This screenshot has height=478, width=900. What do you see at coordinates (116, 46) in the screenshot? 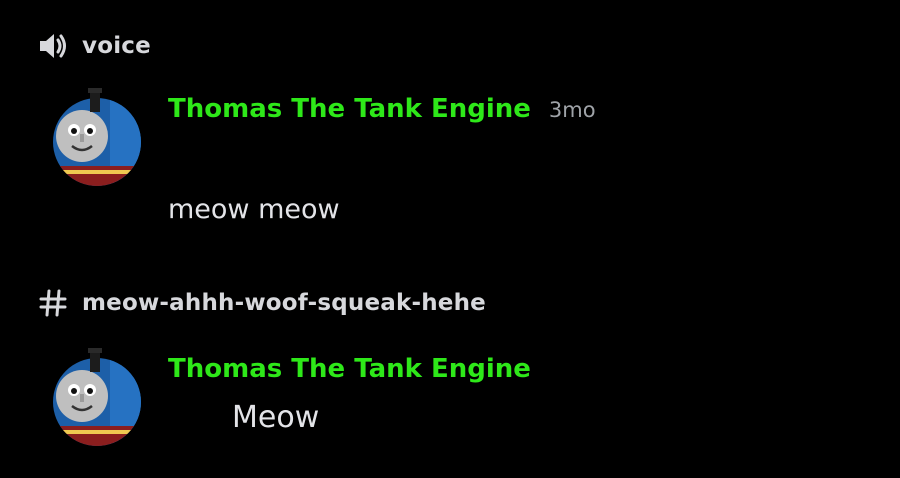
I see `voice-channel-name: voice` at bounding box center [116, 46].